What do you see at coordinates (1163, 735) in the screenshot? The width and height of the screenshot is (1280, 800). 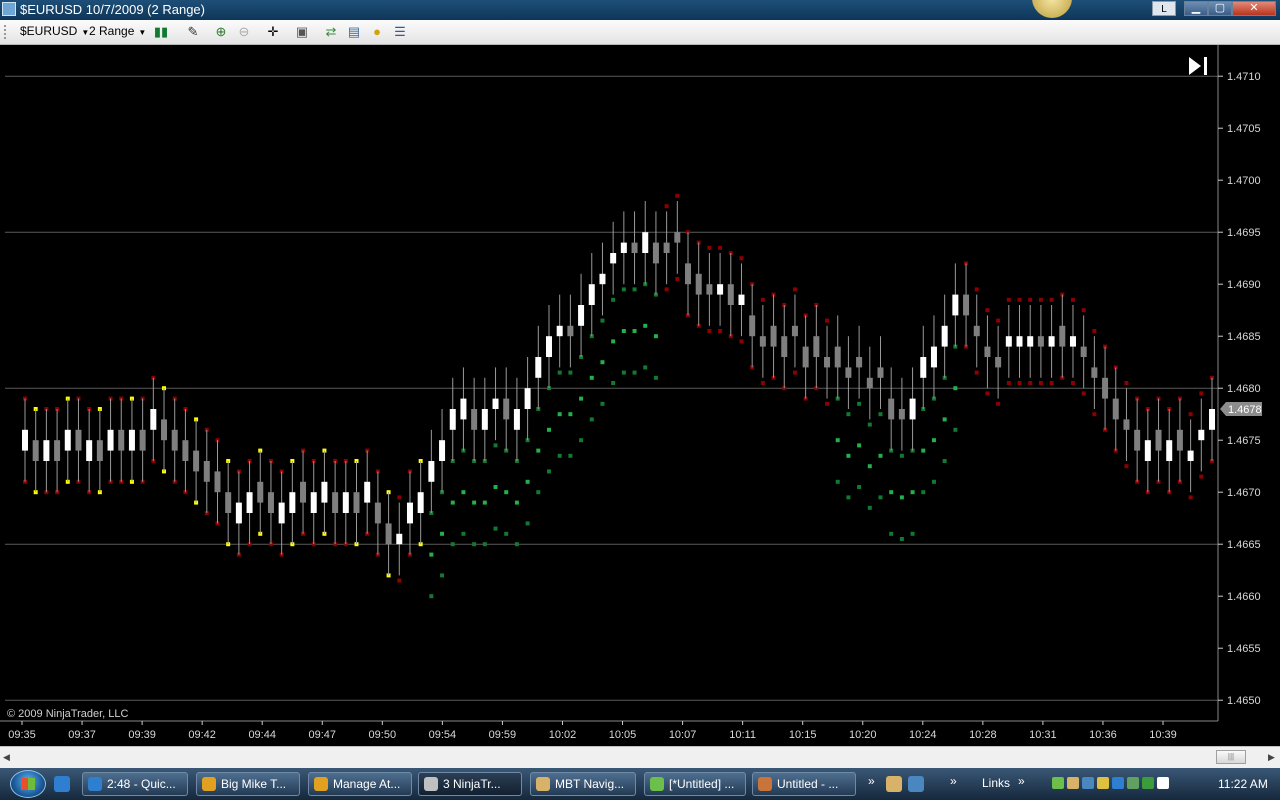 I see `x-tick-label: 10:39` at bounding box center [1163, 735].